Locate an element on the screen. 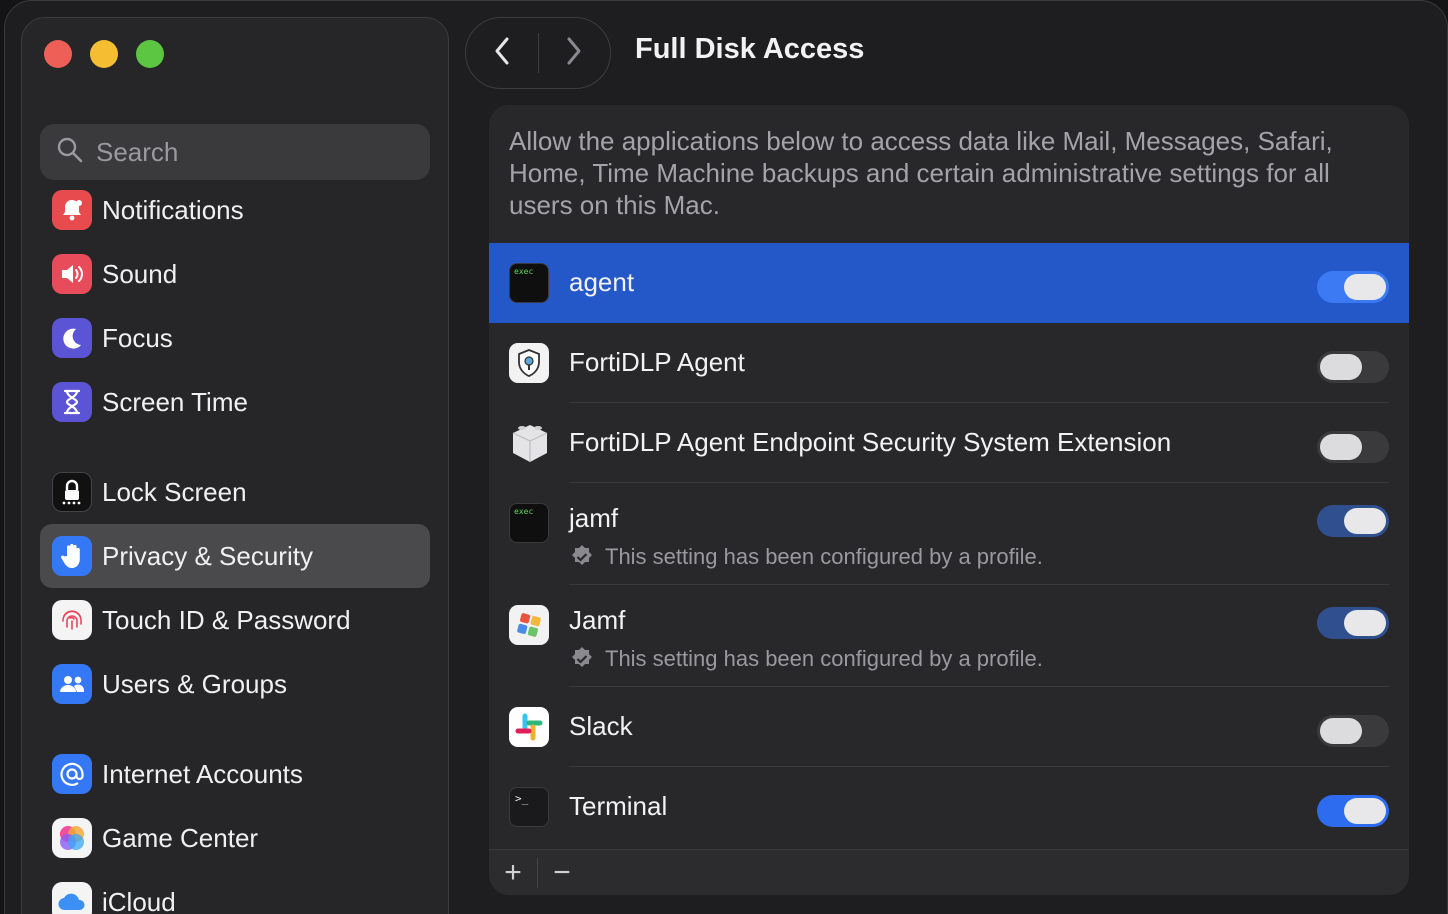  forward-button is located at coordinates (575, 53).